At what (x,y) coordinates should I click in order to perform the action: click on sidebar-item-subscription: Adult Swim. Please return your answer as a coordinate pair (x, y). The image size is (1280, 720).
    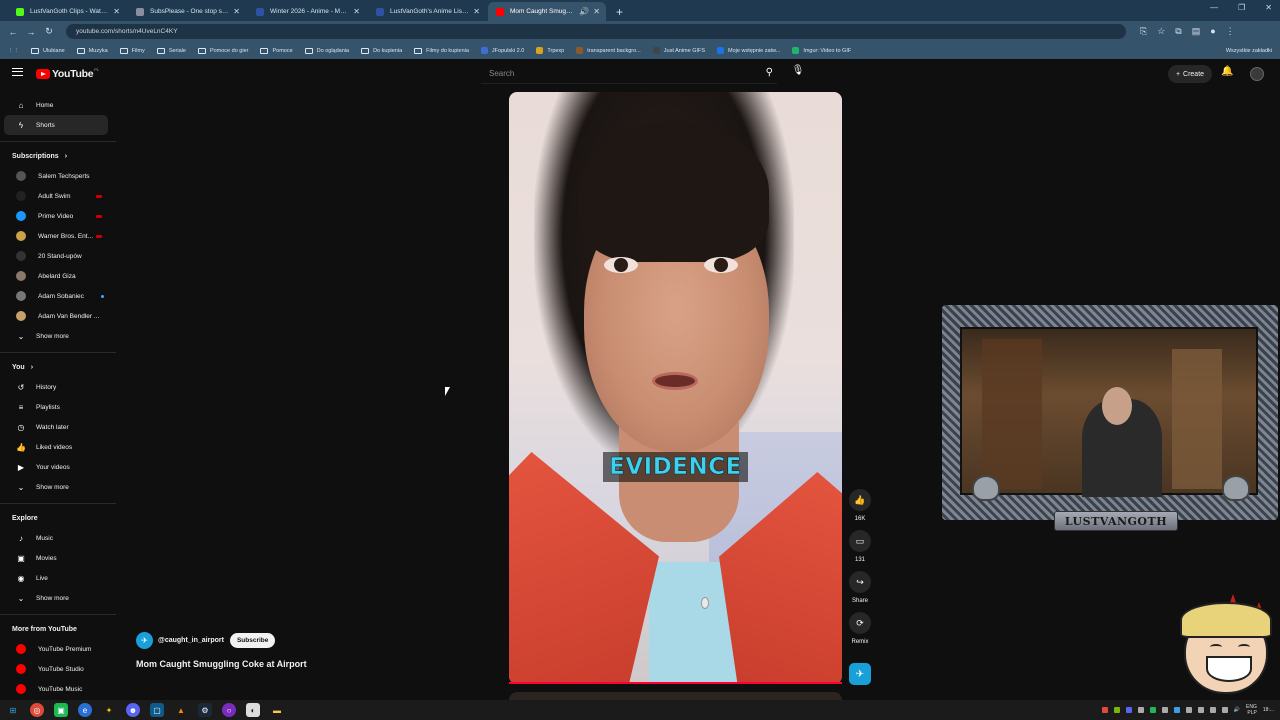
    Looking at the image, I should click on (56, 196).